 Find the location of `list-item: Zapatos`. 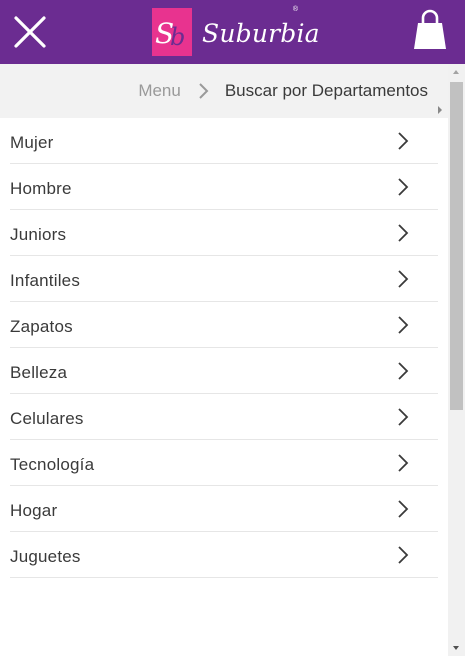

list-item: Zapatos is located at coordinates (224, 325).